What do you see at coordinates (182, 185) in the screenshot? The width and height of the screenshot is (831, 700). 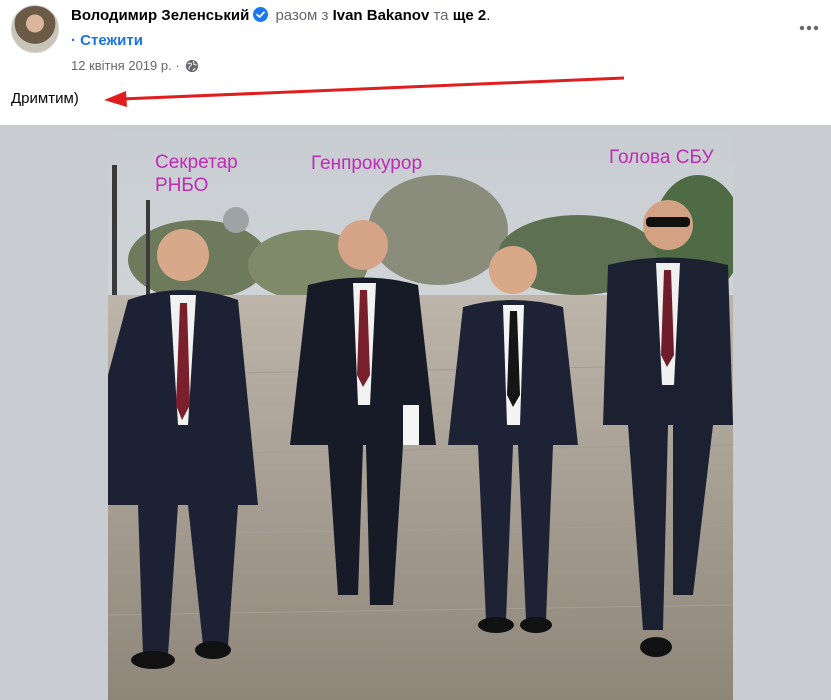 I see `label-rnbo: РНБО` at bounding box center [182, 185].